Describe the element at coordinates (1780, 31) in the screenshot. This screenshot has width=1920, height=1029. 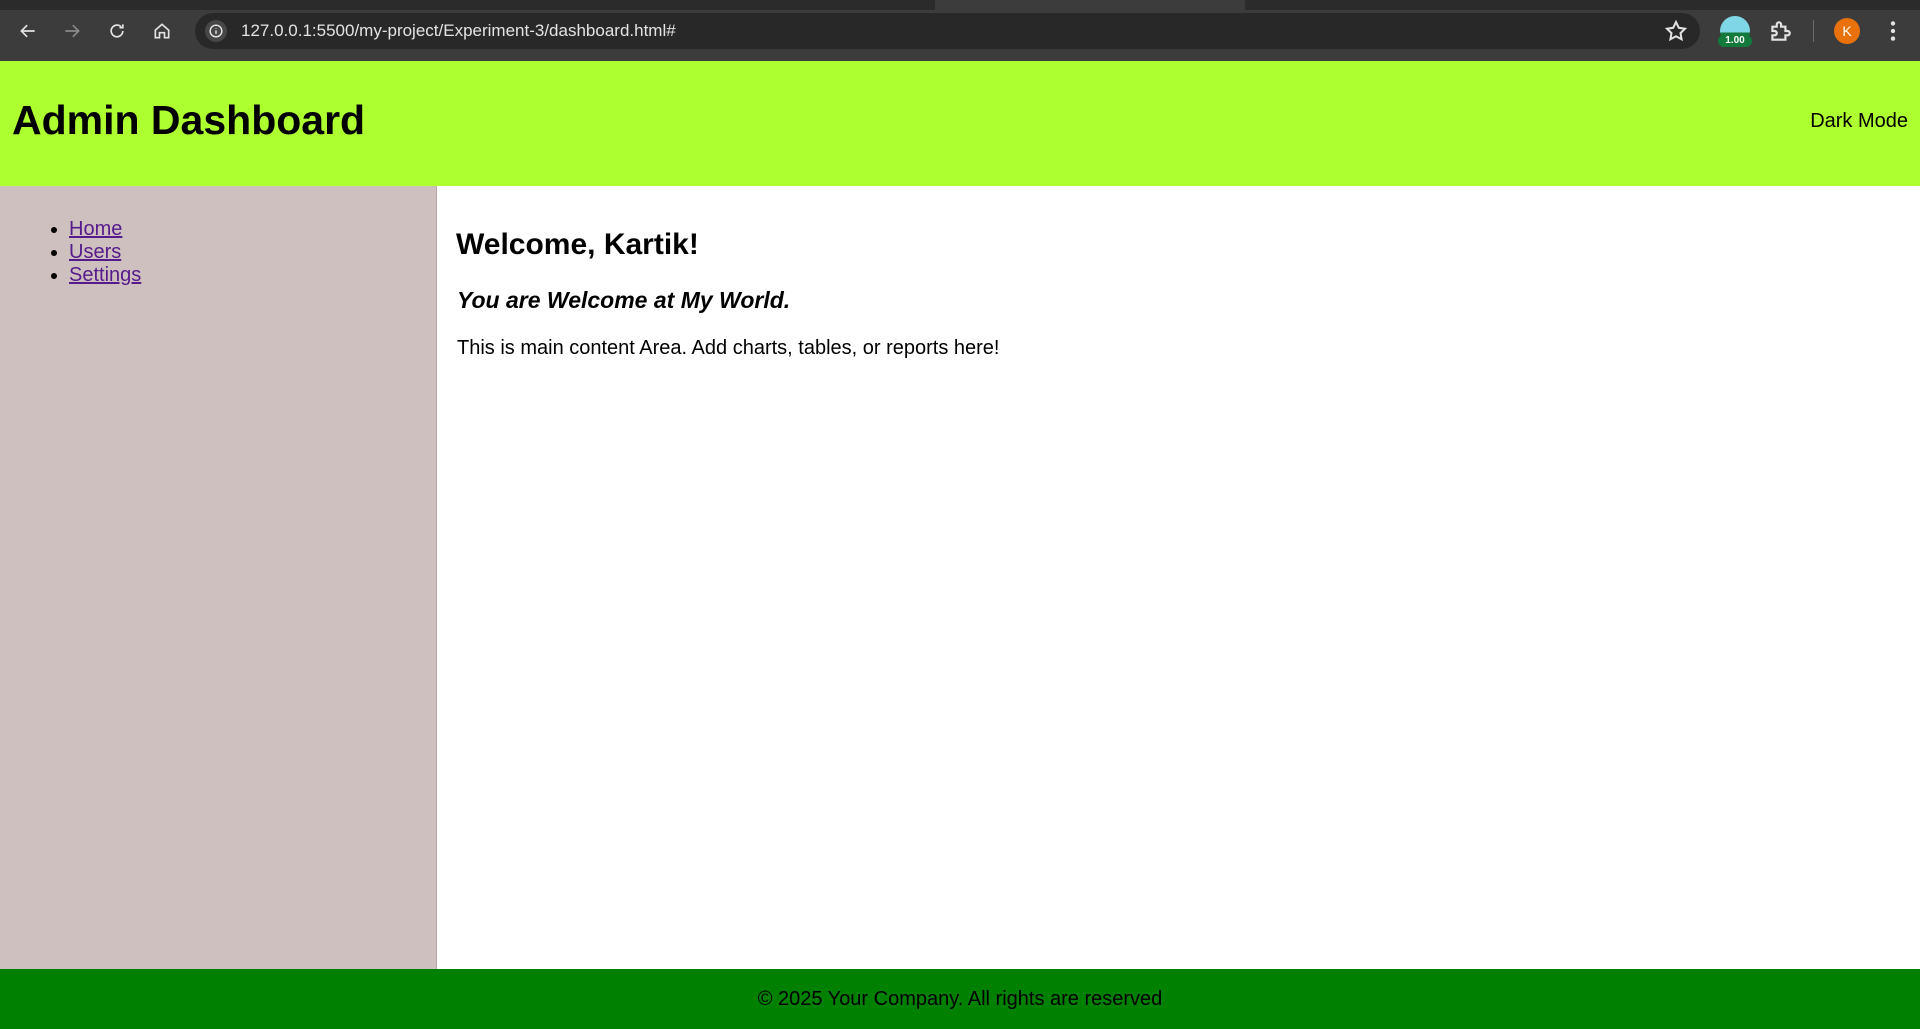
I see `extensions-puzzle-icon` at that location.